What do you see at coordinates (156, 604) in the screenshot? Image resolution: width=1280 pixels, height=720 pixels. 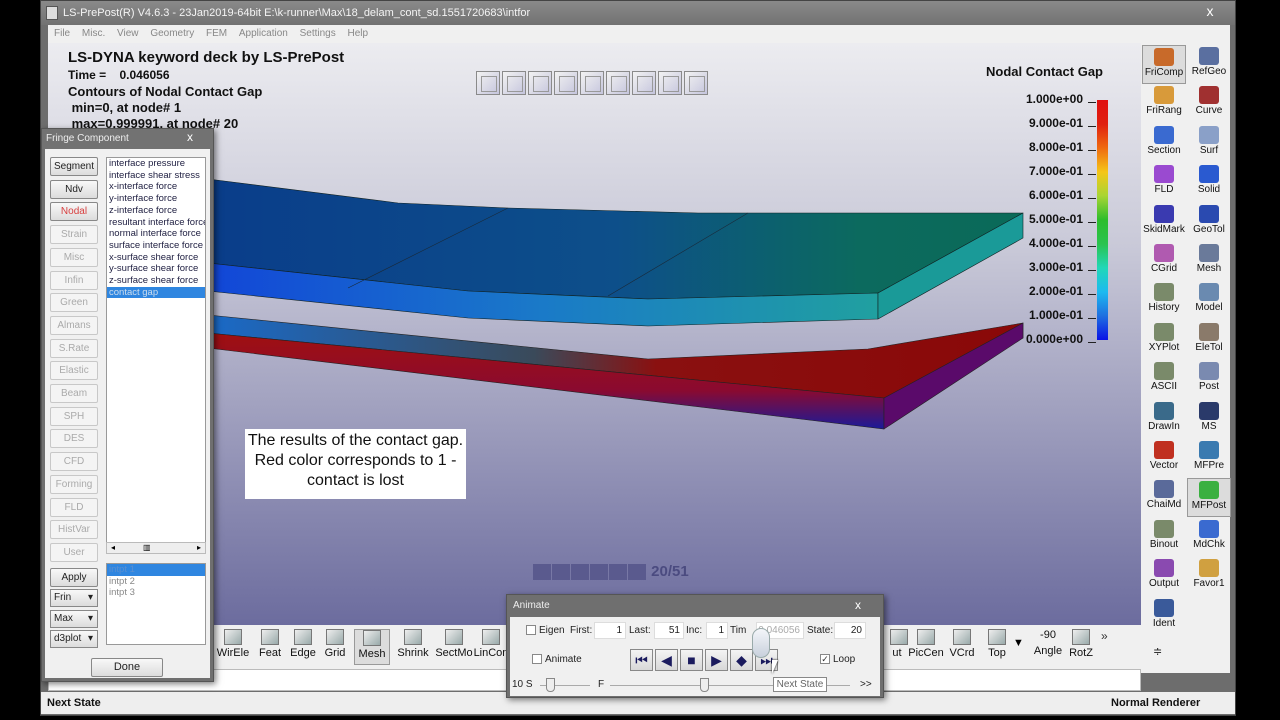 I see `integration-point-list: intpt 1 intpt 2 intpt 3` at bounding box center [156, 604].